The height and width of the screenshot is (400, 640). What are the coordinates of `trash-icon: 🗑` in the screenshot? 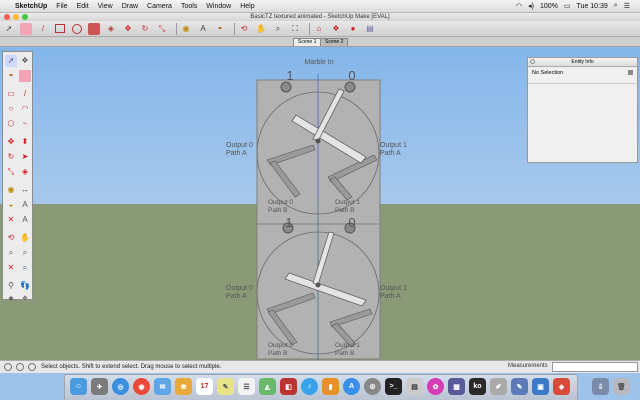 It's located at (621, 386).